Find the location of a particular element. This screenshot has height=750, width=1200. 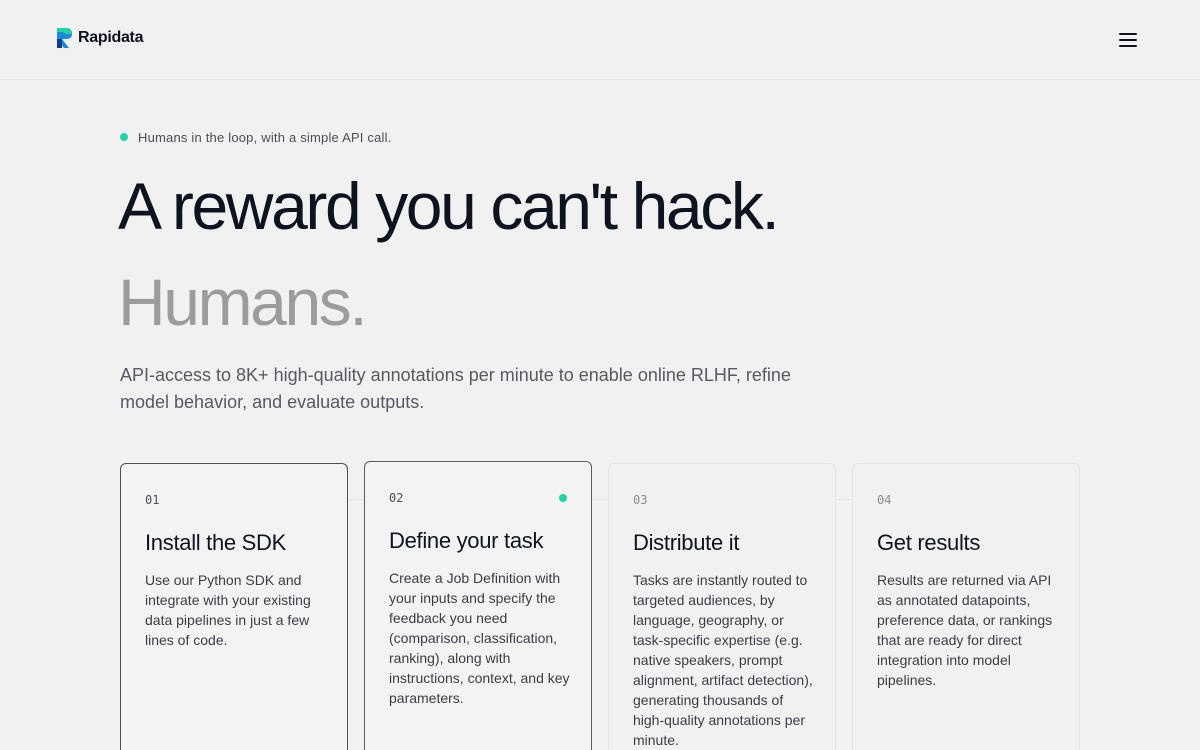

brand-name: Rapidata is located at coordinates (111, 37).